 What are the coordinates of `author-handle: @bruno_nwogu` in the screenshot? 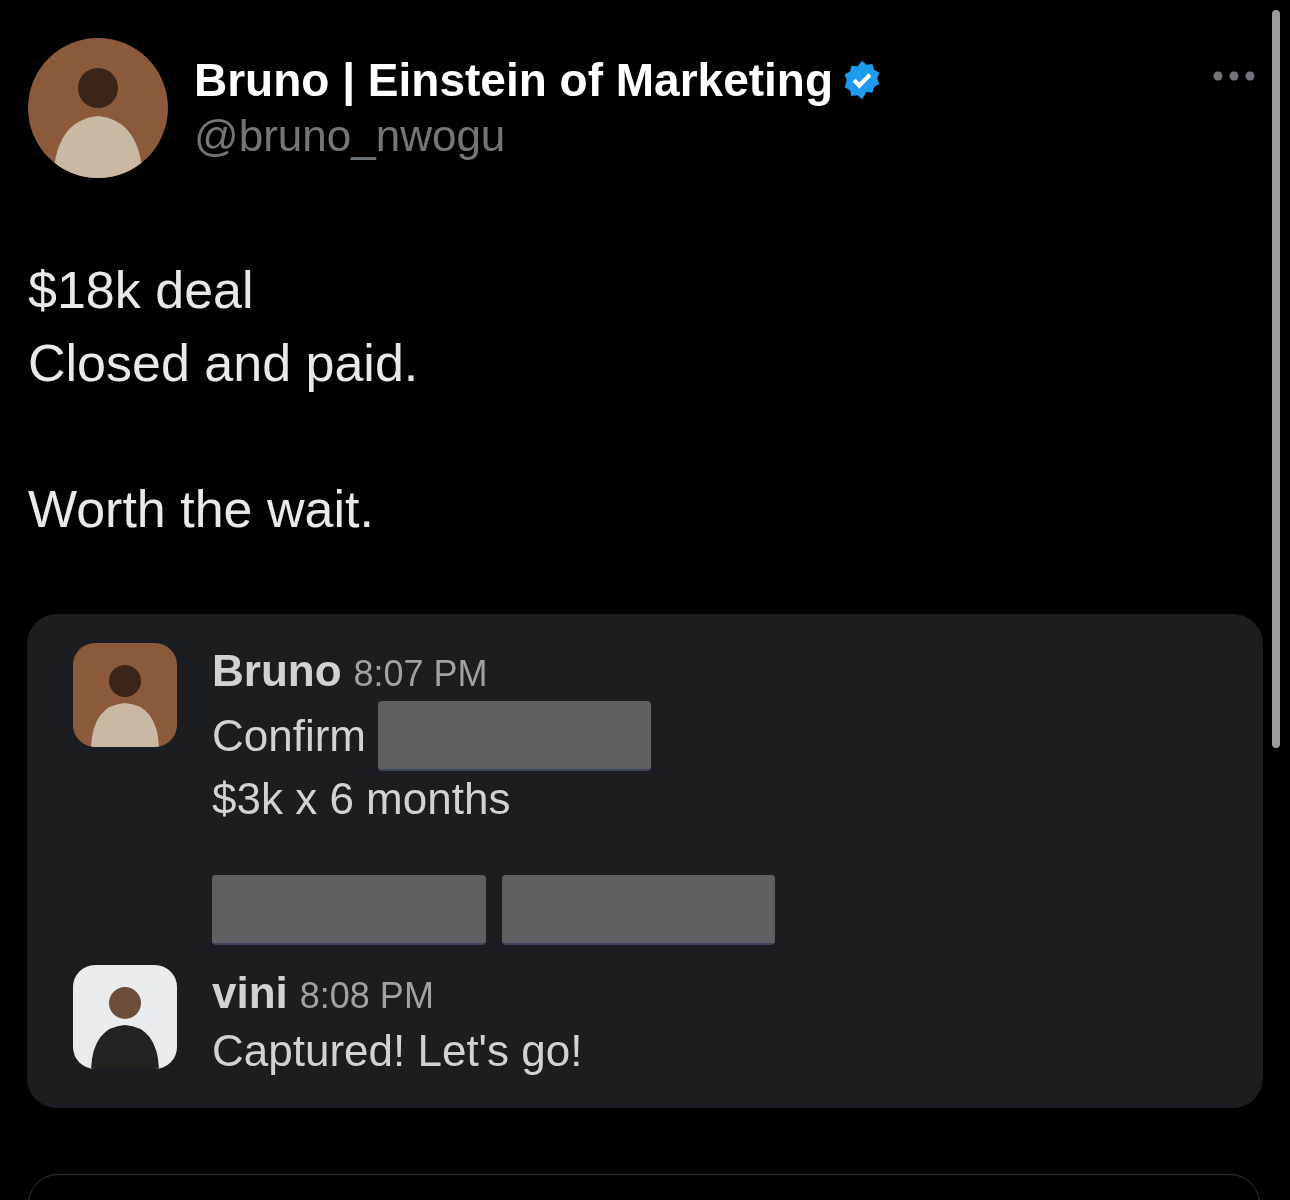 It's located at (703, 136).